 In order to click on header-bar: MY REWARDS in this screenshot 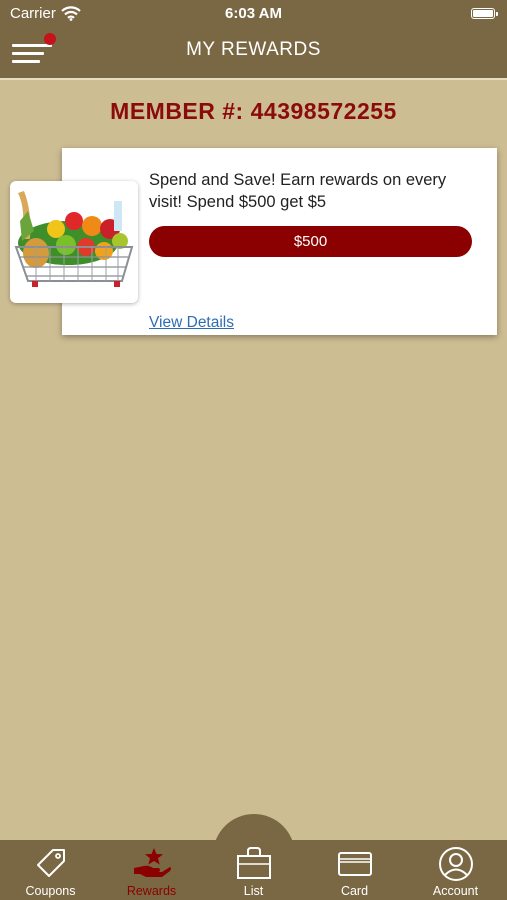, I will do `click(253, 53)`.